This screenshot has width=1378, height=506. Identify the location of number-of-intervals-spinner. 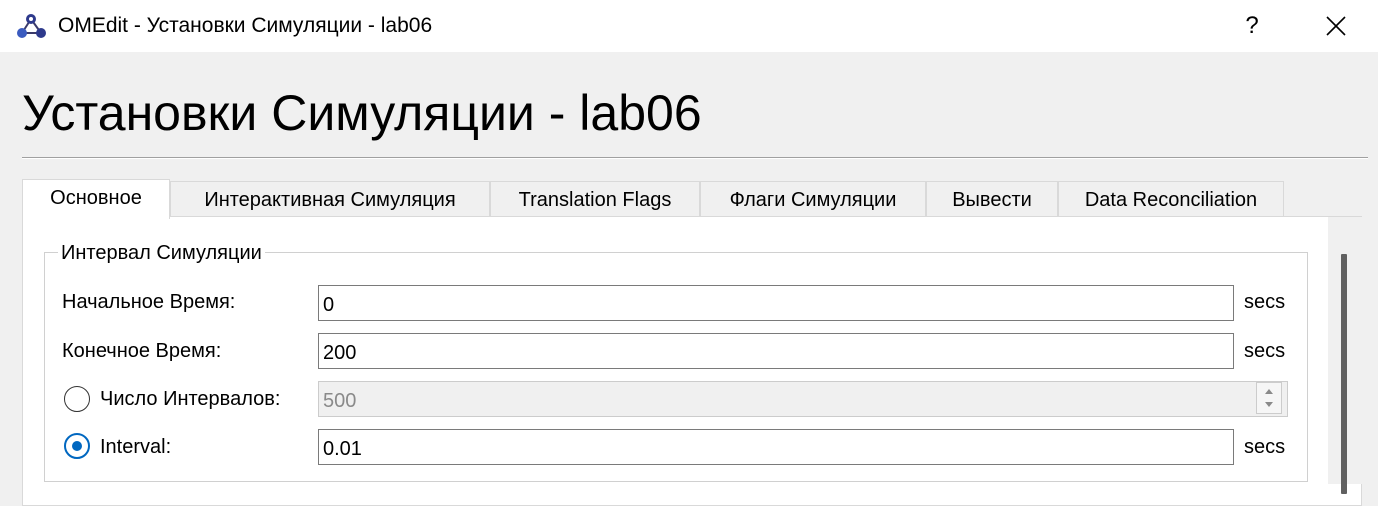
(1269, 398).